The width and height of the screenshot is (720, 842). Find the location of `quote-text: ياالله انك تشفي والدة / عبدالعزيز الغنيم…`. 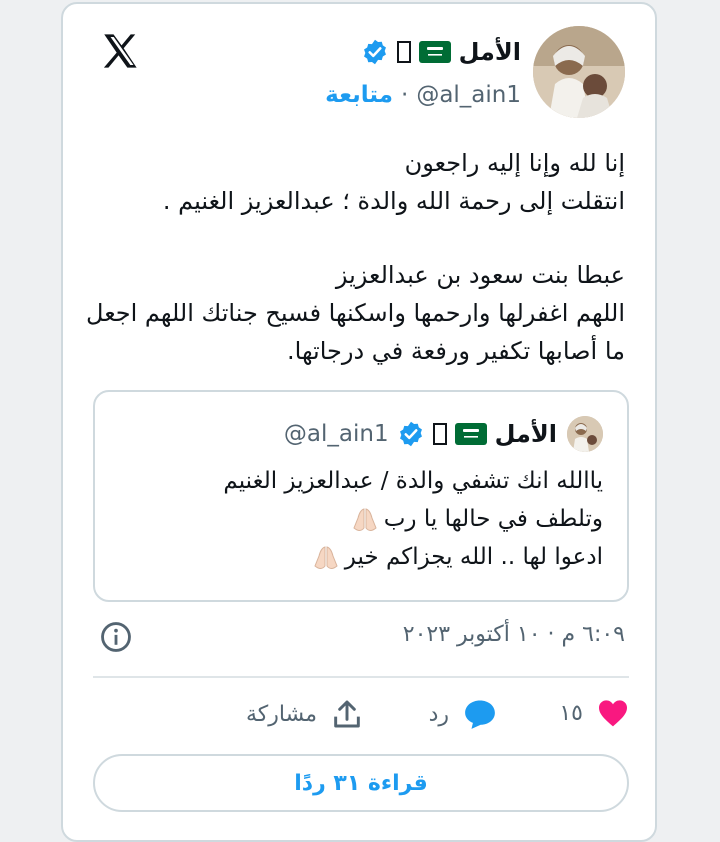

quote-text: ياالله انك تشفي والدة / عبدالعزيز الغنيم… is located at coordinates (363, 519).